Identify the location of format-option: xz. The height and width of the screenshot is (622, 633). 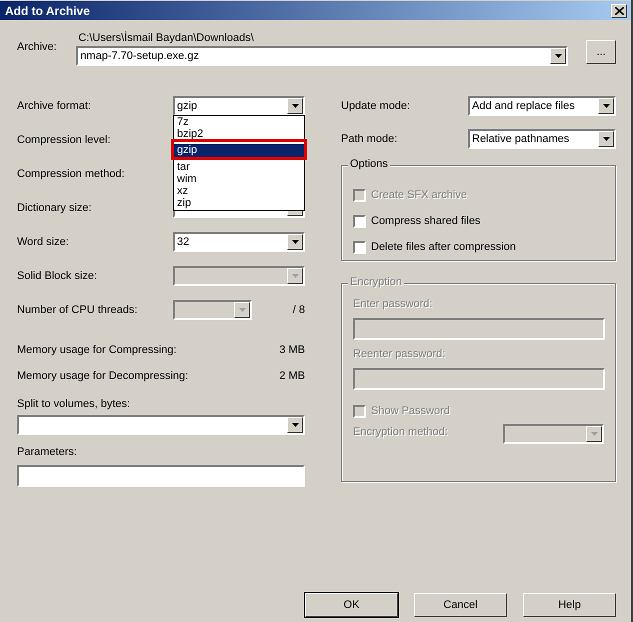
(239, 191).